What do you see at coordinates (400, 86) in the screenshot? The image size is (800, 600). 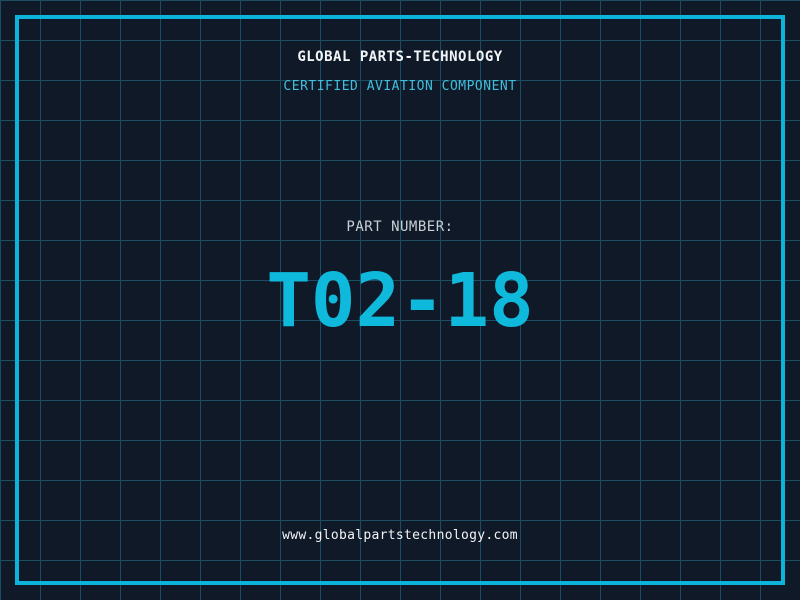 I see `certification-subtitle: CERTIFIED AVIATION COMPONENT` at bounding box center [400, 86].